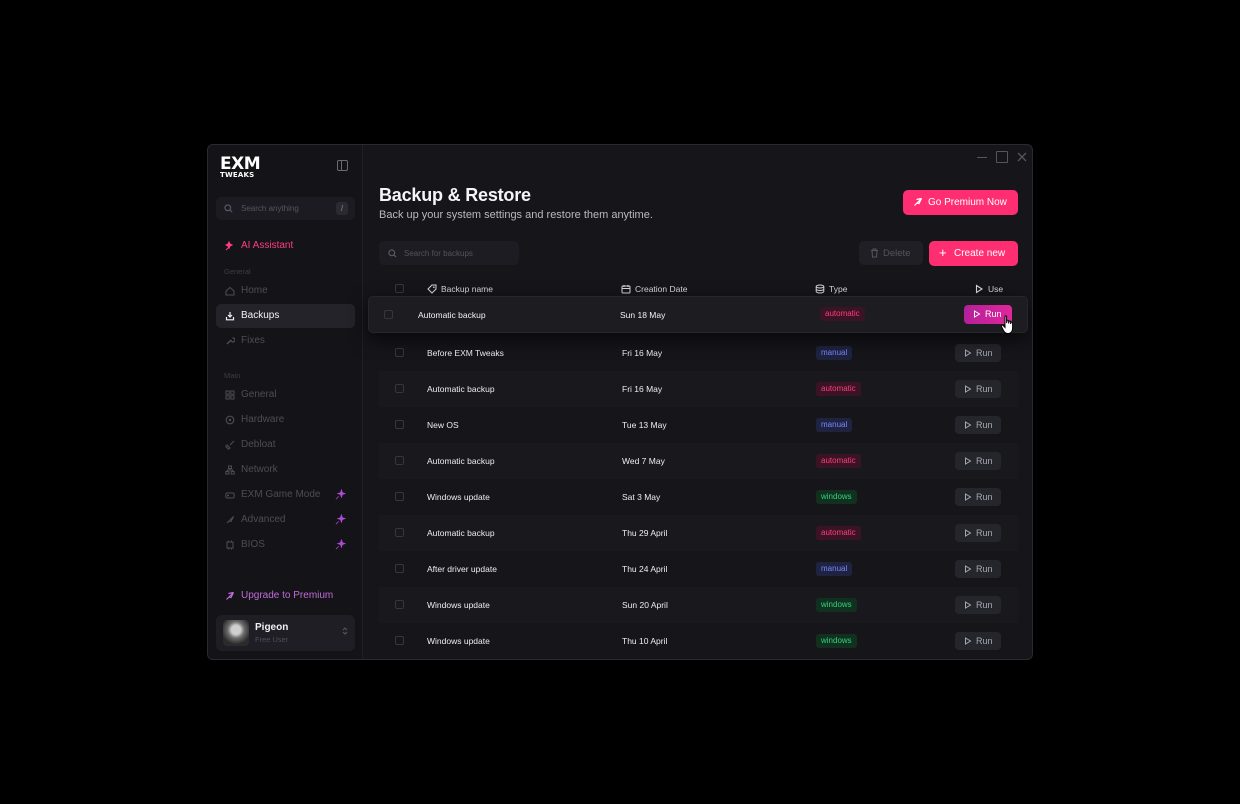 The image size is (1240, 804). What do you see at coordinates (820, 289) in the screenshot?
I see `database-icon` at bounding box center [820, 289].